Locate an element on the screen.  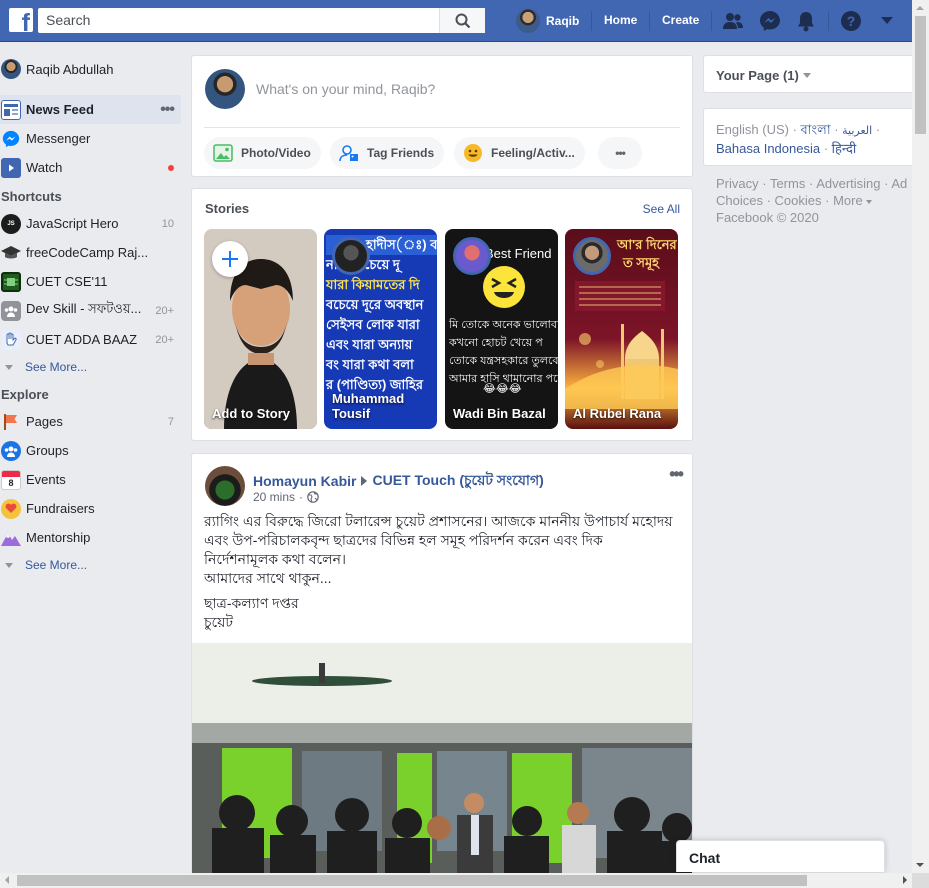
more-options-button: ••• is located at coordinates (620, 153).